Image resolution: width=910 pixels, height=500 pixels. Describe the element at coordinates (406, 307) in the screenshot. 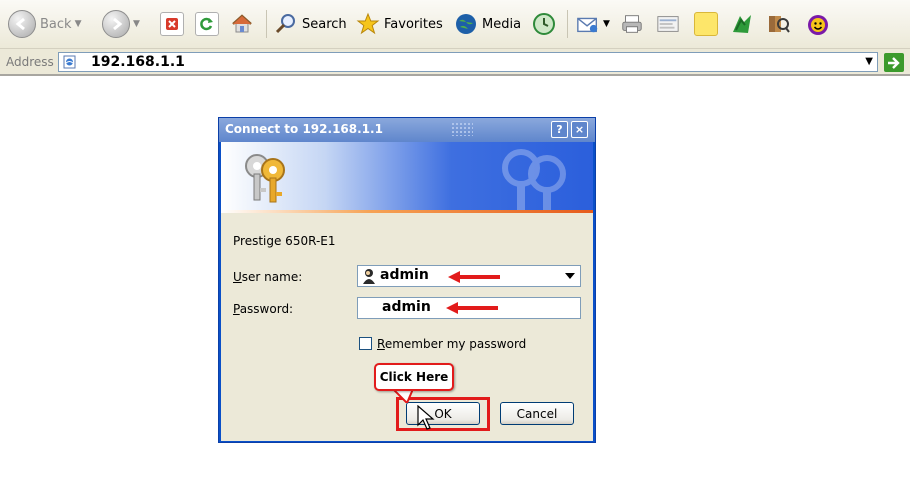

I see `password-value: admin` at that location.